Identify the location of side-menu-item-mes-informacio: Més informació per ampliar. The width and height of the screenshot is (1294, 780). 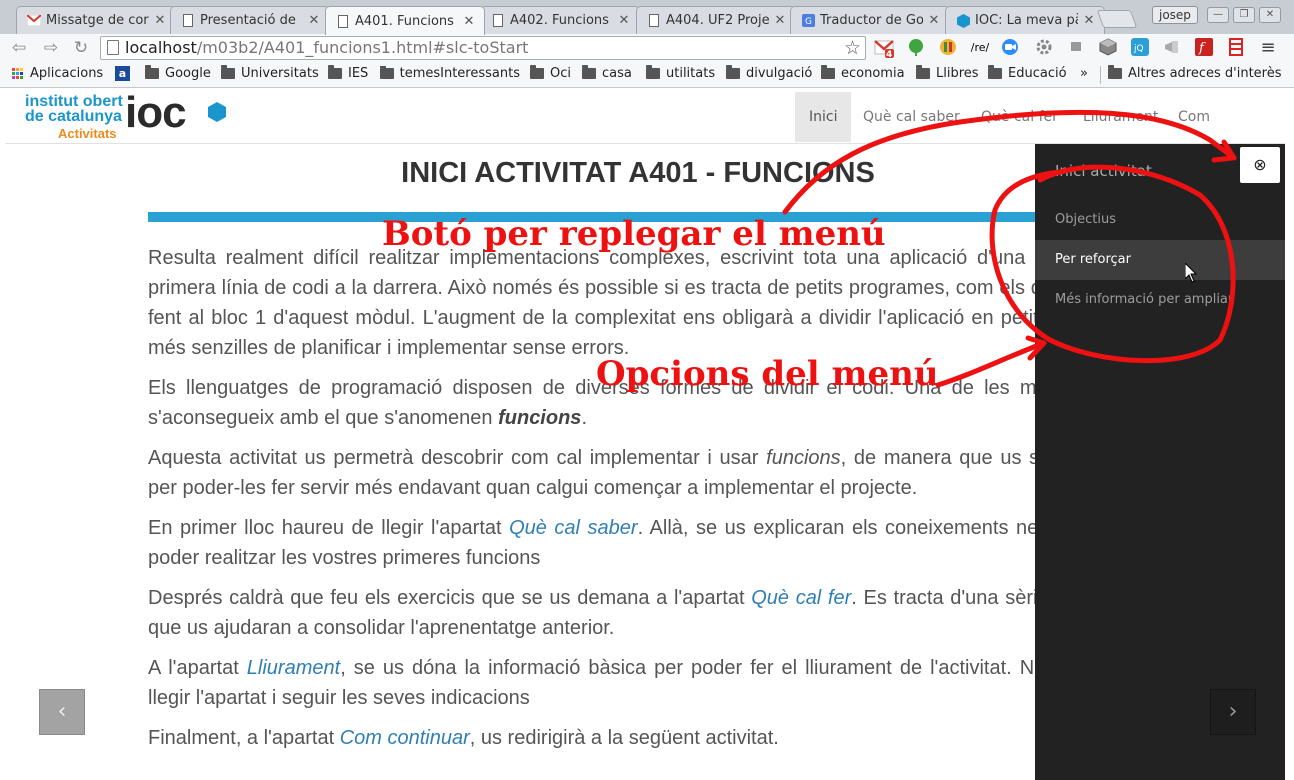
(1160, 300).